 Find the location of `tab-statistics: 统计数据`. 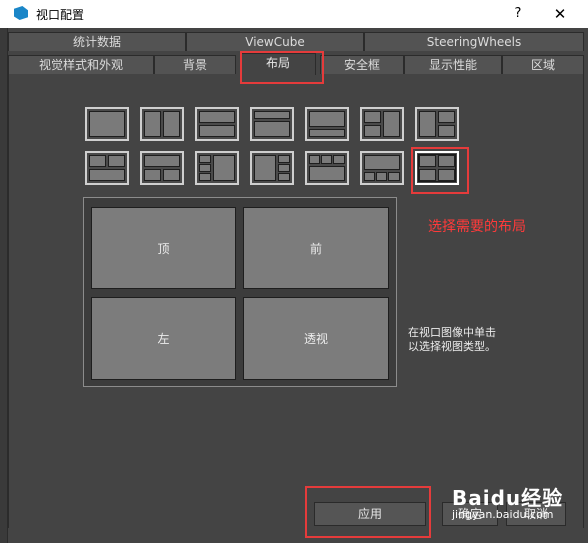

tab-statistics: 统计数据 is located at coordinates (97, 41).